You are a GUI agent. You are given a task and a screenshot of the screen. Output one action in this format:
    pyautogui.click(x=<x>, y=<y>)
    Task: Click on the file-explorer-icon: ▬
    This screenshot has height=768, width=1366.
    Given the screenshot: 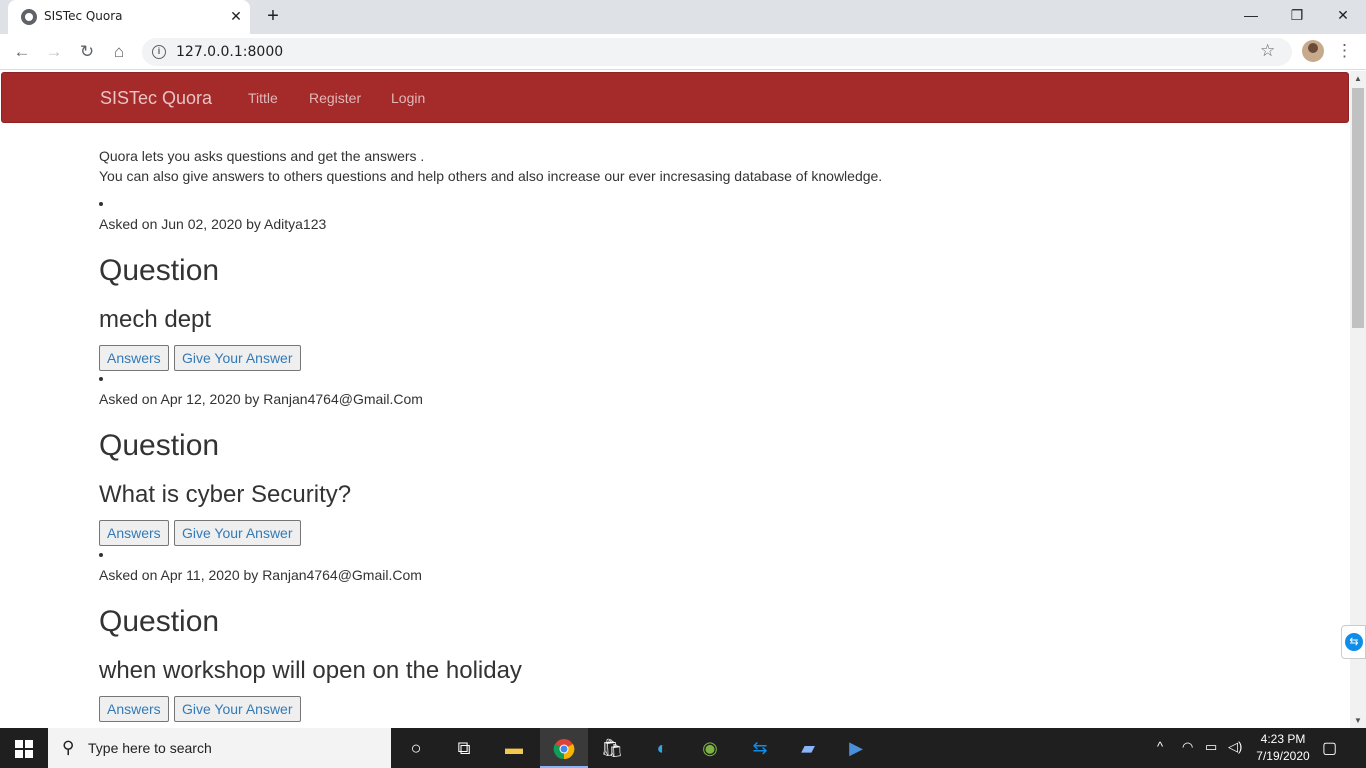 What is the action you would take?
    pyautogui.click(x=514, y=748)
    